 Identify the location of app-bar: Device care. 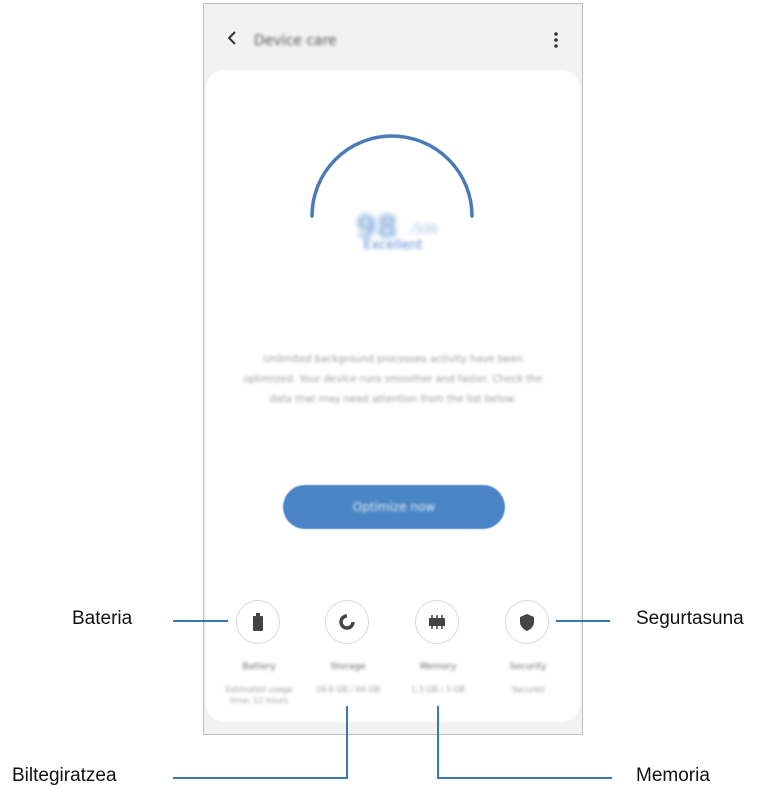
(393, 37).